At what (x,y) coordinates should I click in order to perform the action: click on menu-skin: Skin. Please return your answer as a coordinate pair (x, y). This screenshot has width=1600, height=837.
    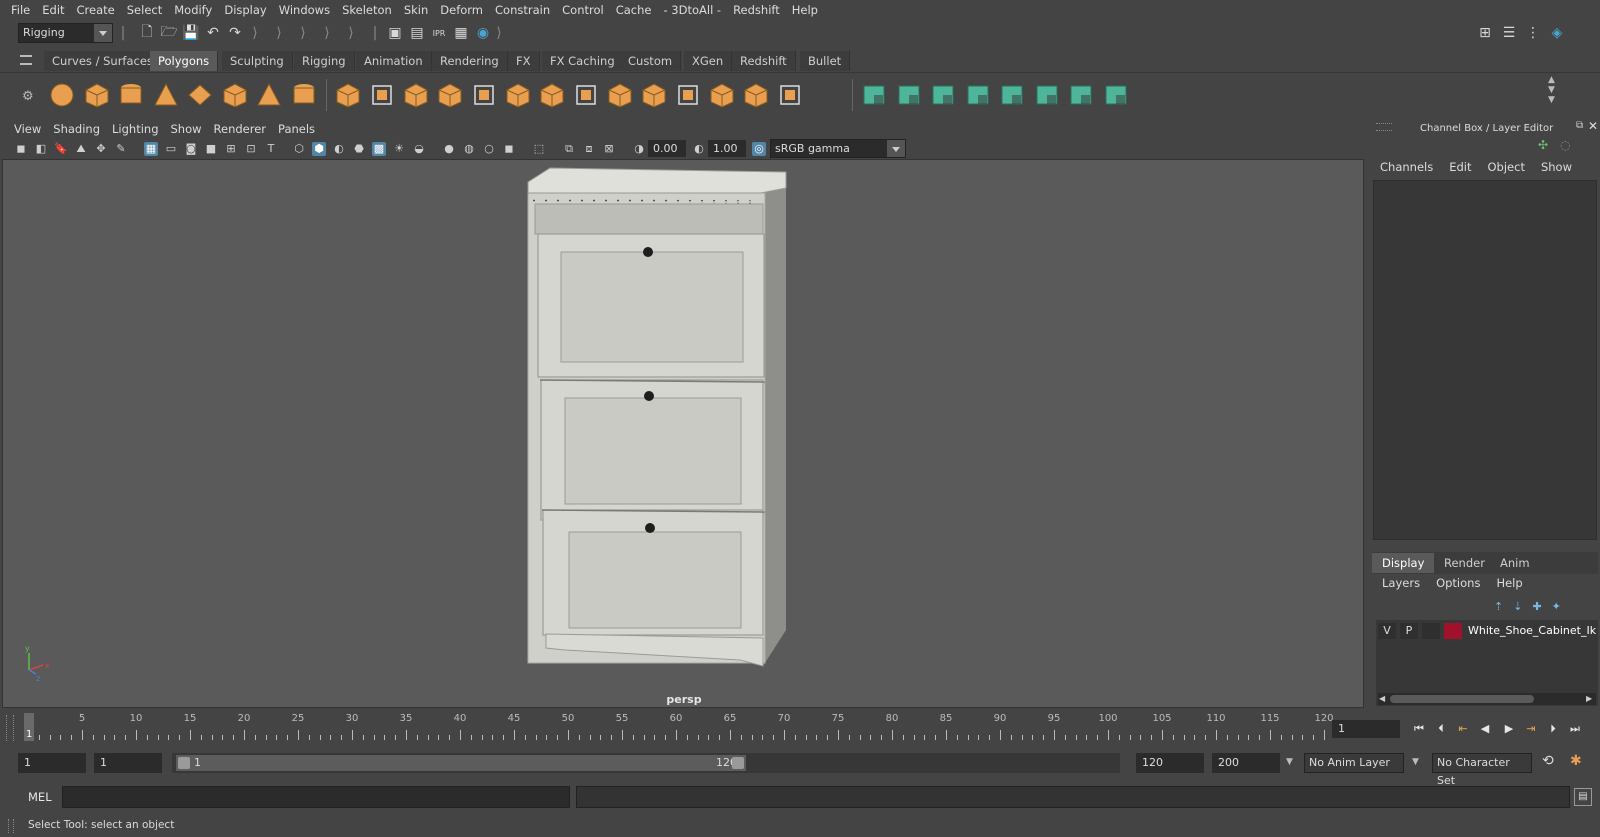
    Looking at the image, I should click on (416, 10).